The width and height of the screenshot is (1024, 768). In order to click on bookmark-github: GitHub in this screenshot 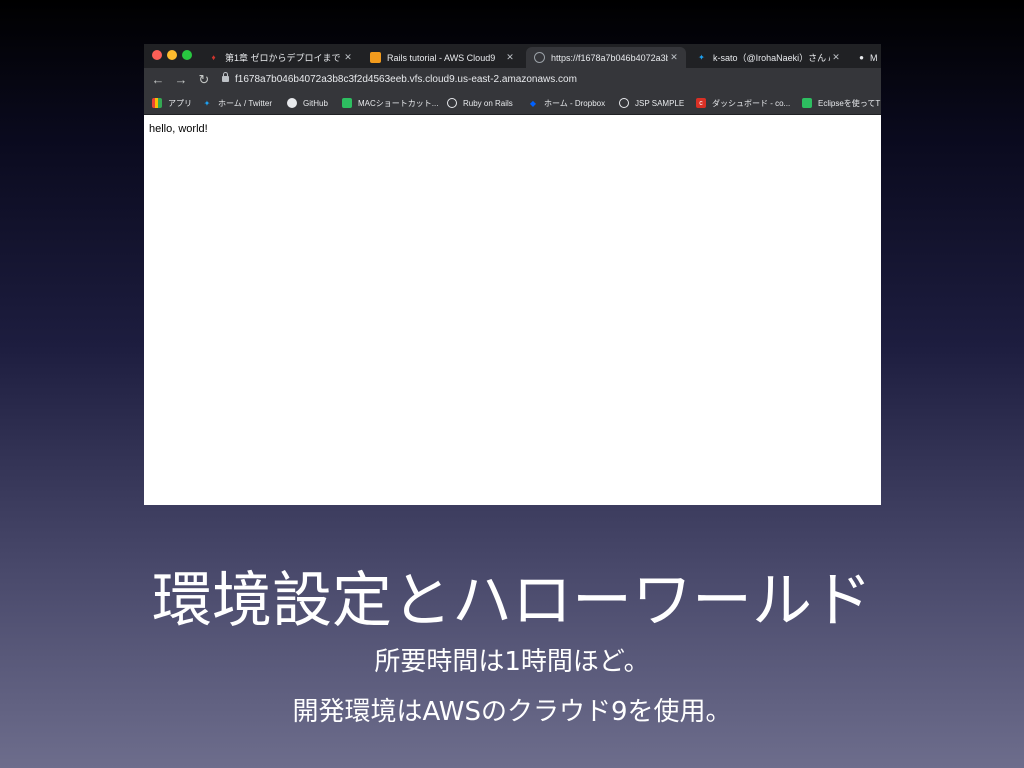, I will do `click(307, 103)`.